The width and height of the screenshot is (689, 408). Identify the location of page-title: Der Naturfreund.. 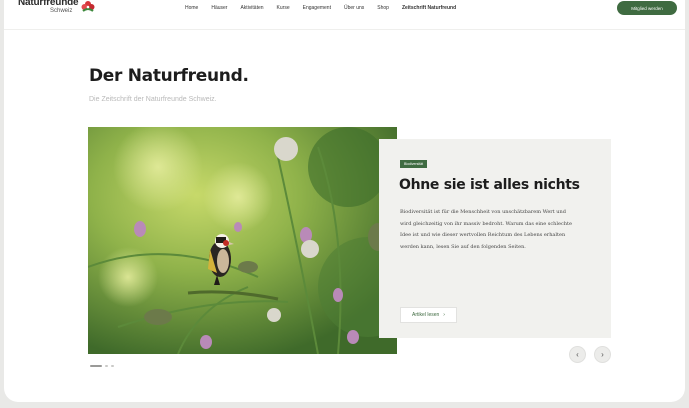
(169, 76).